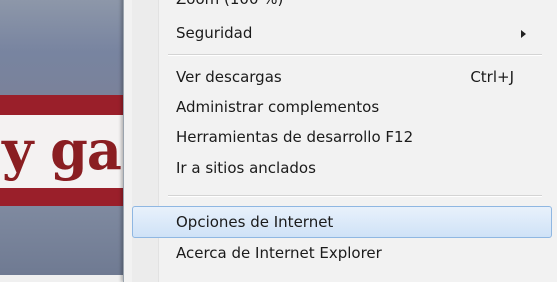 Image resolution: width=557 pixels, height=282 pixels. What do you see at coordinates (67, 47) in the screenshot?
I see `page-header-image` at bounding box center [67, 47].